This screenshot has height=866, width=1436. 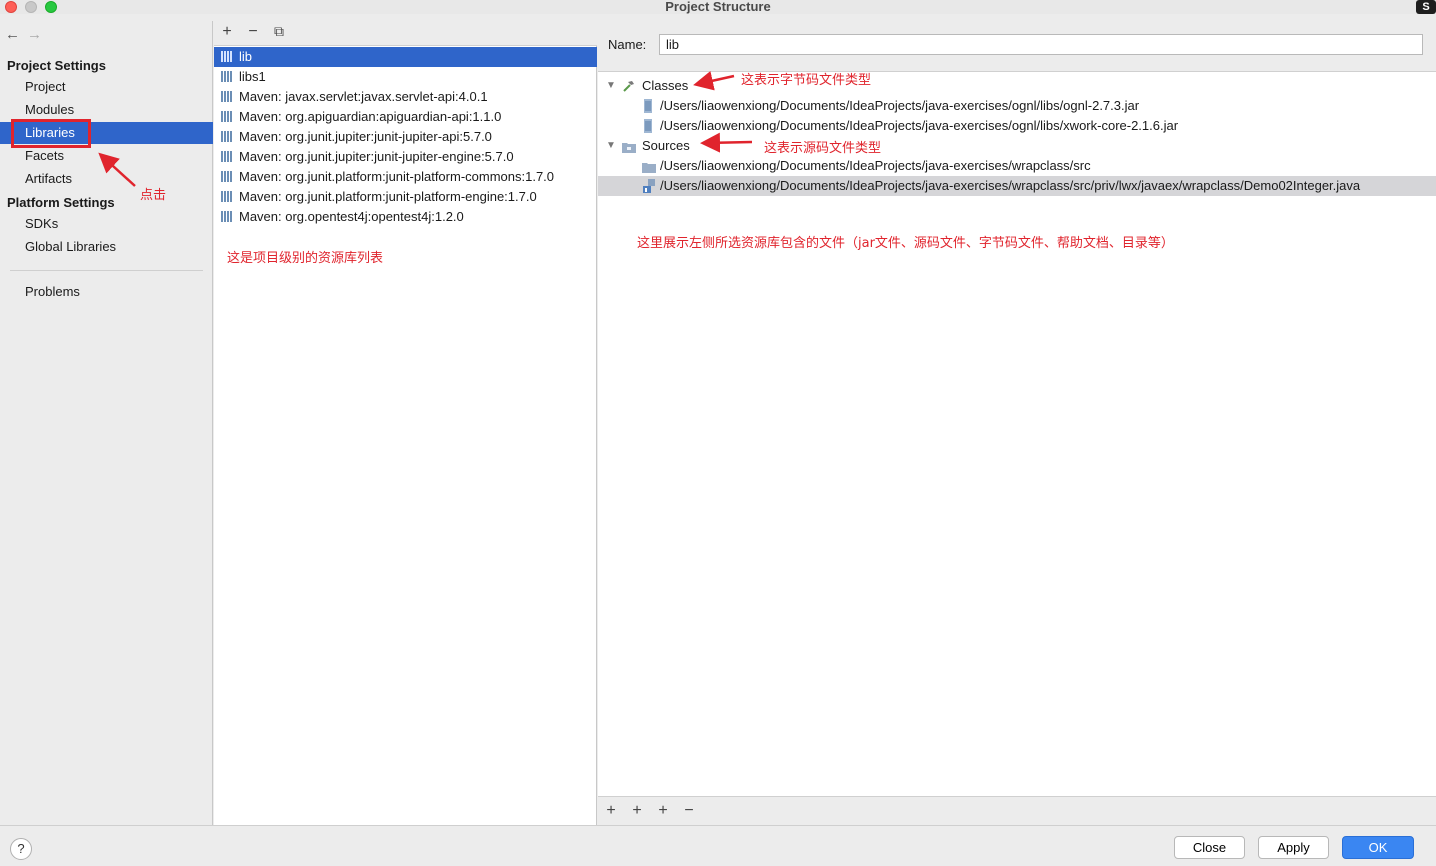 I want to click on sidebar-item-project: Project, so click(x=106, y=87).